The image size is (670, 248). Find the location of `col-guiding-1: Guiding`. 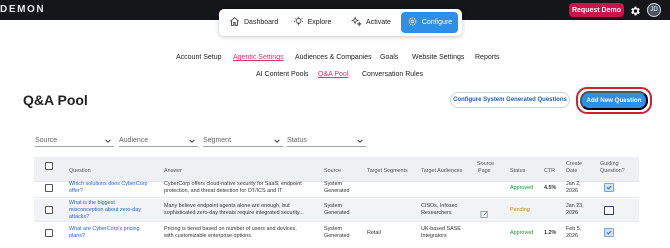

col-guiding-1: Guiding is located at coordinates (609, 164).